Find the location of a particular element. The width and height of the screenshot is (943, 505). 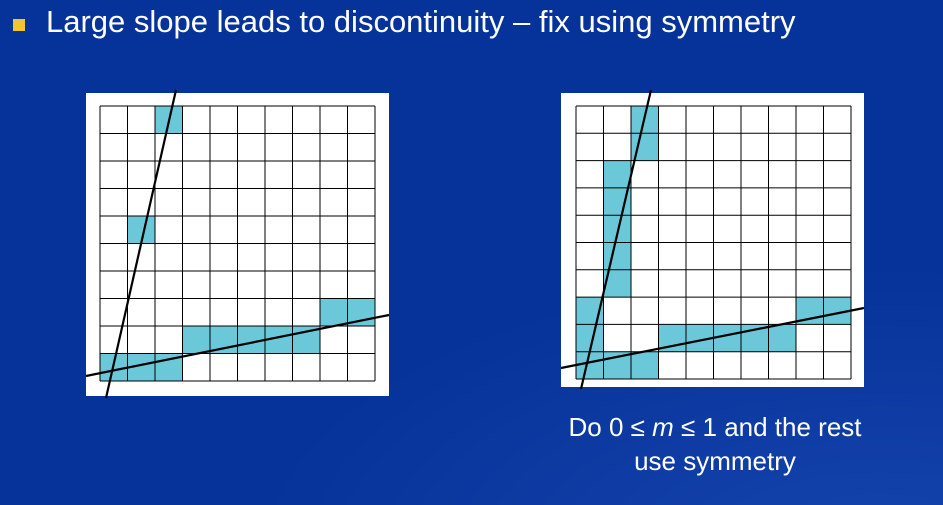

caption: Do 0 ≤ m ≤ 1 and the rest use symmetry is located at coordinates (715, 444).